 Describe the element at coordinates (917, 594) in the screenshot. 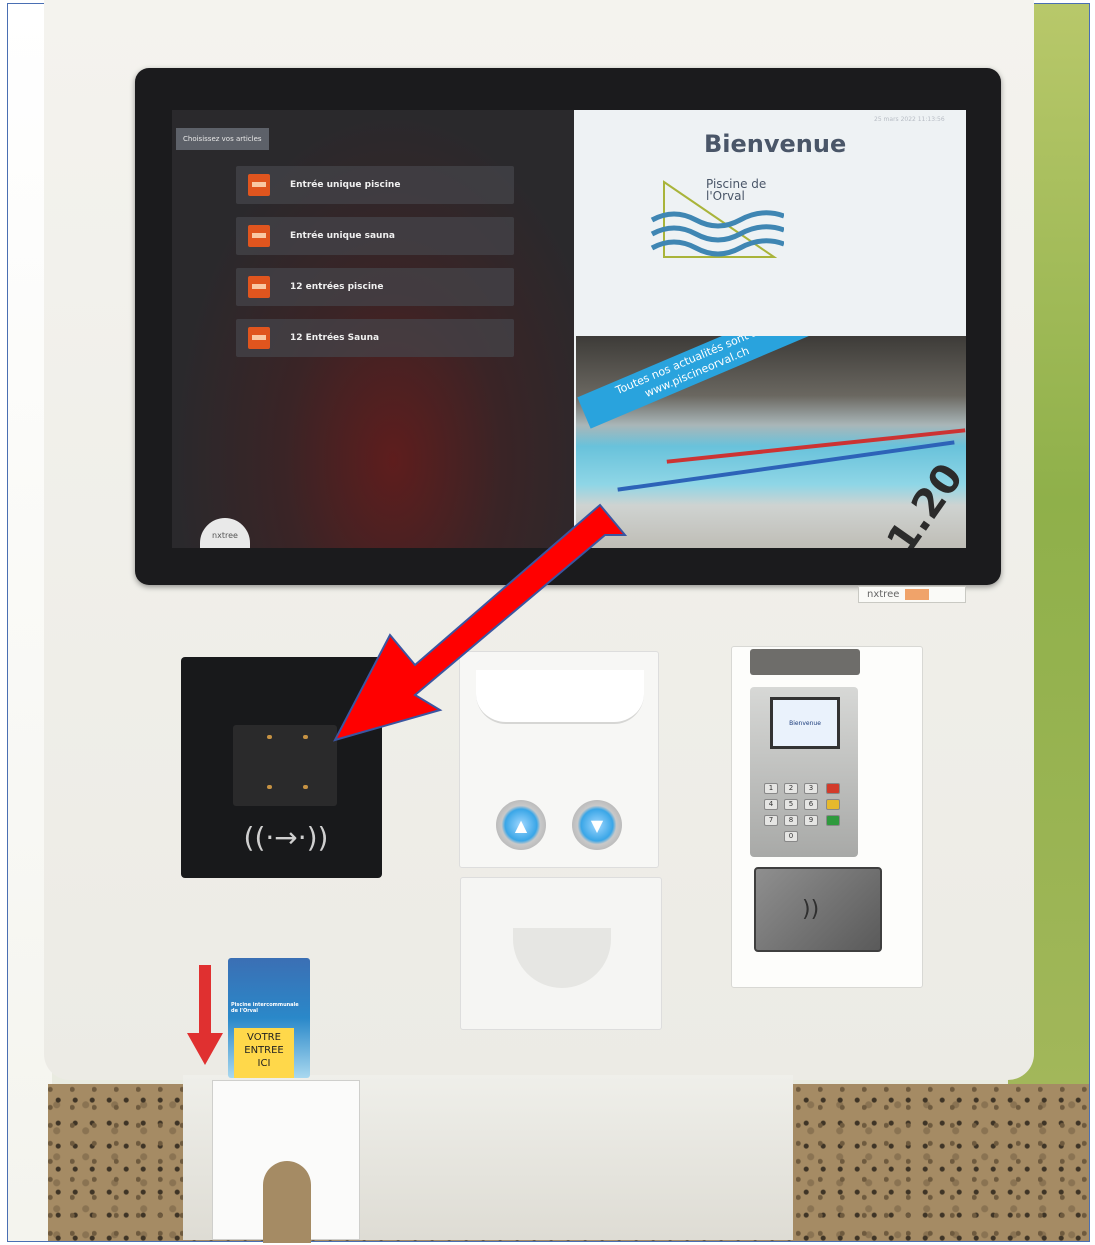

I see `brand-logo-icon` at that location.